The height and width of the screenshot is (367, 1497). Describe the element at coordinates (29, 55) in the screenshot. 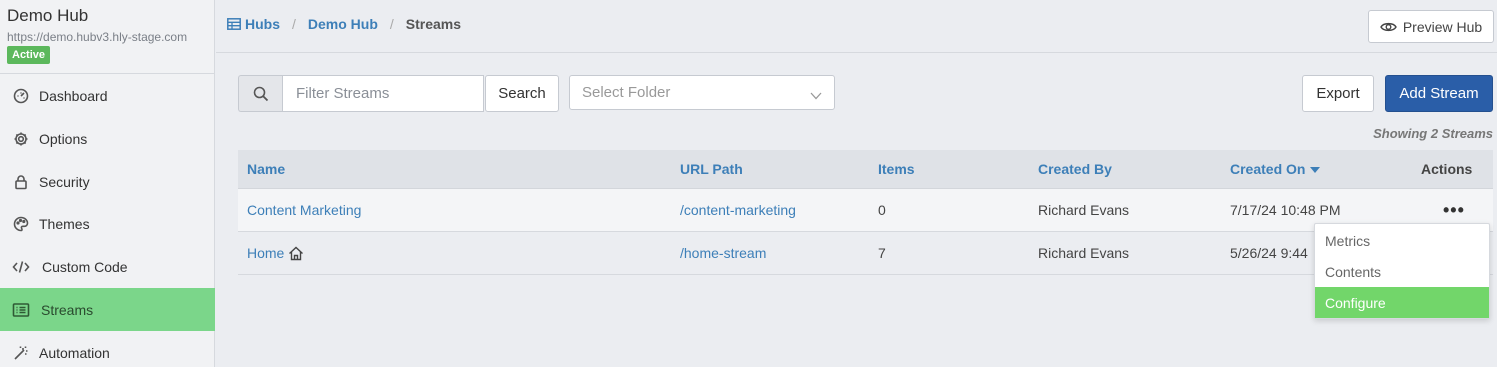

I see `status-badge: Active` at that location.